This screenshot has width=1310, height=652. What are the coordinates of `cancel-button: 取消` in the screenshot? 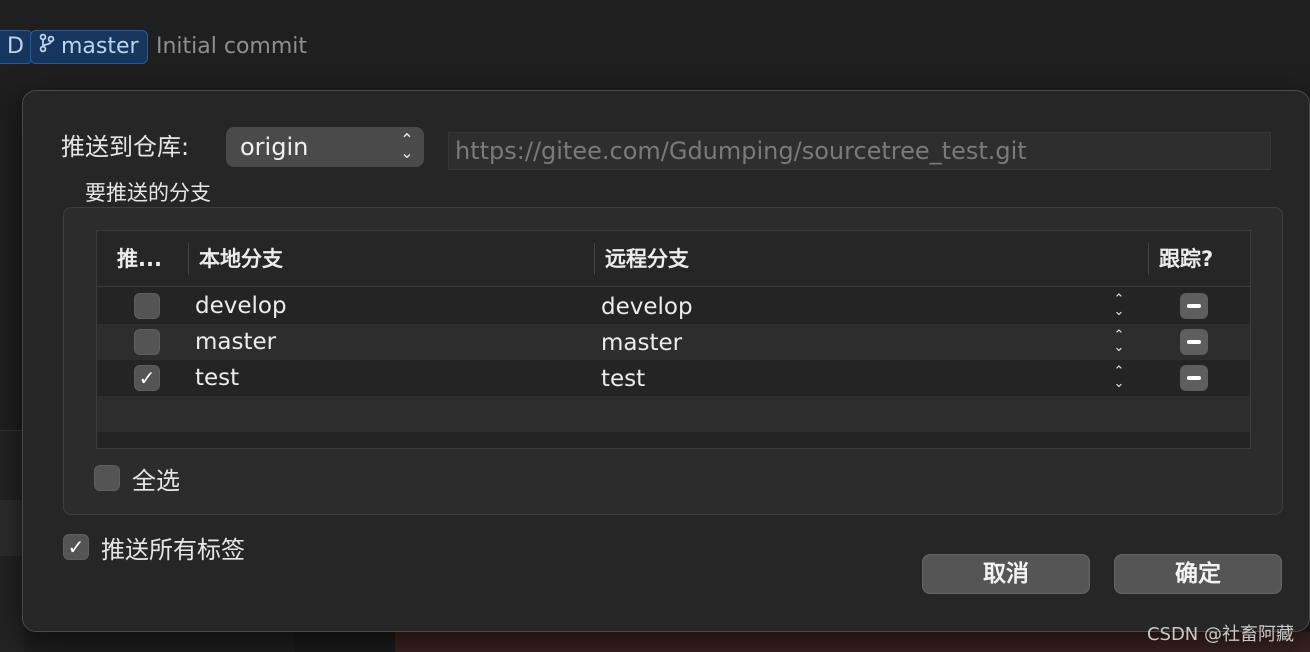 It's located at (1006, 574).